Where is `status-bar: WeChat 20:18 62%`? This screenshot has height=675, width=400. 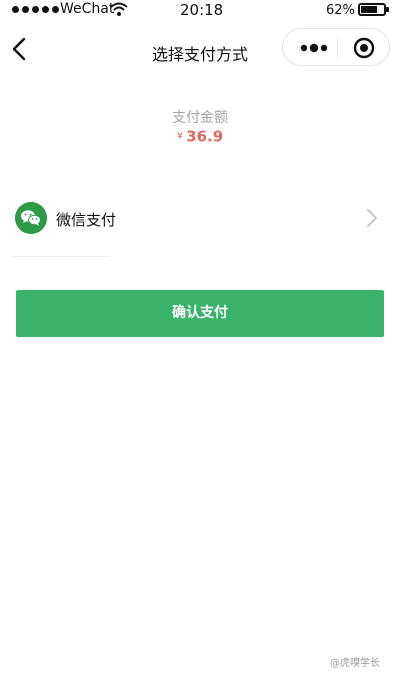 status-bar: WeChat 20:18 62% is located at coordinates (200, 11).